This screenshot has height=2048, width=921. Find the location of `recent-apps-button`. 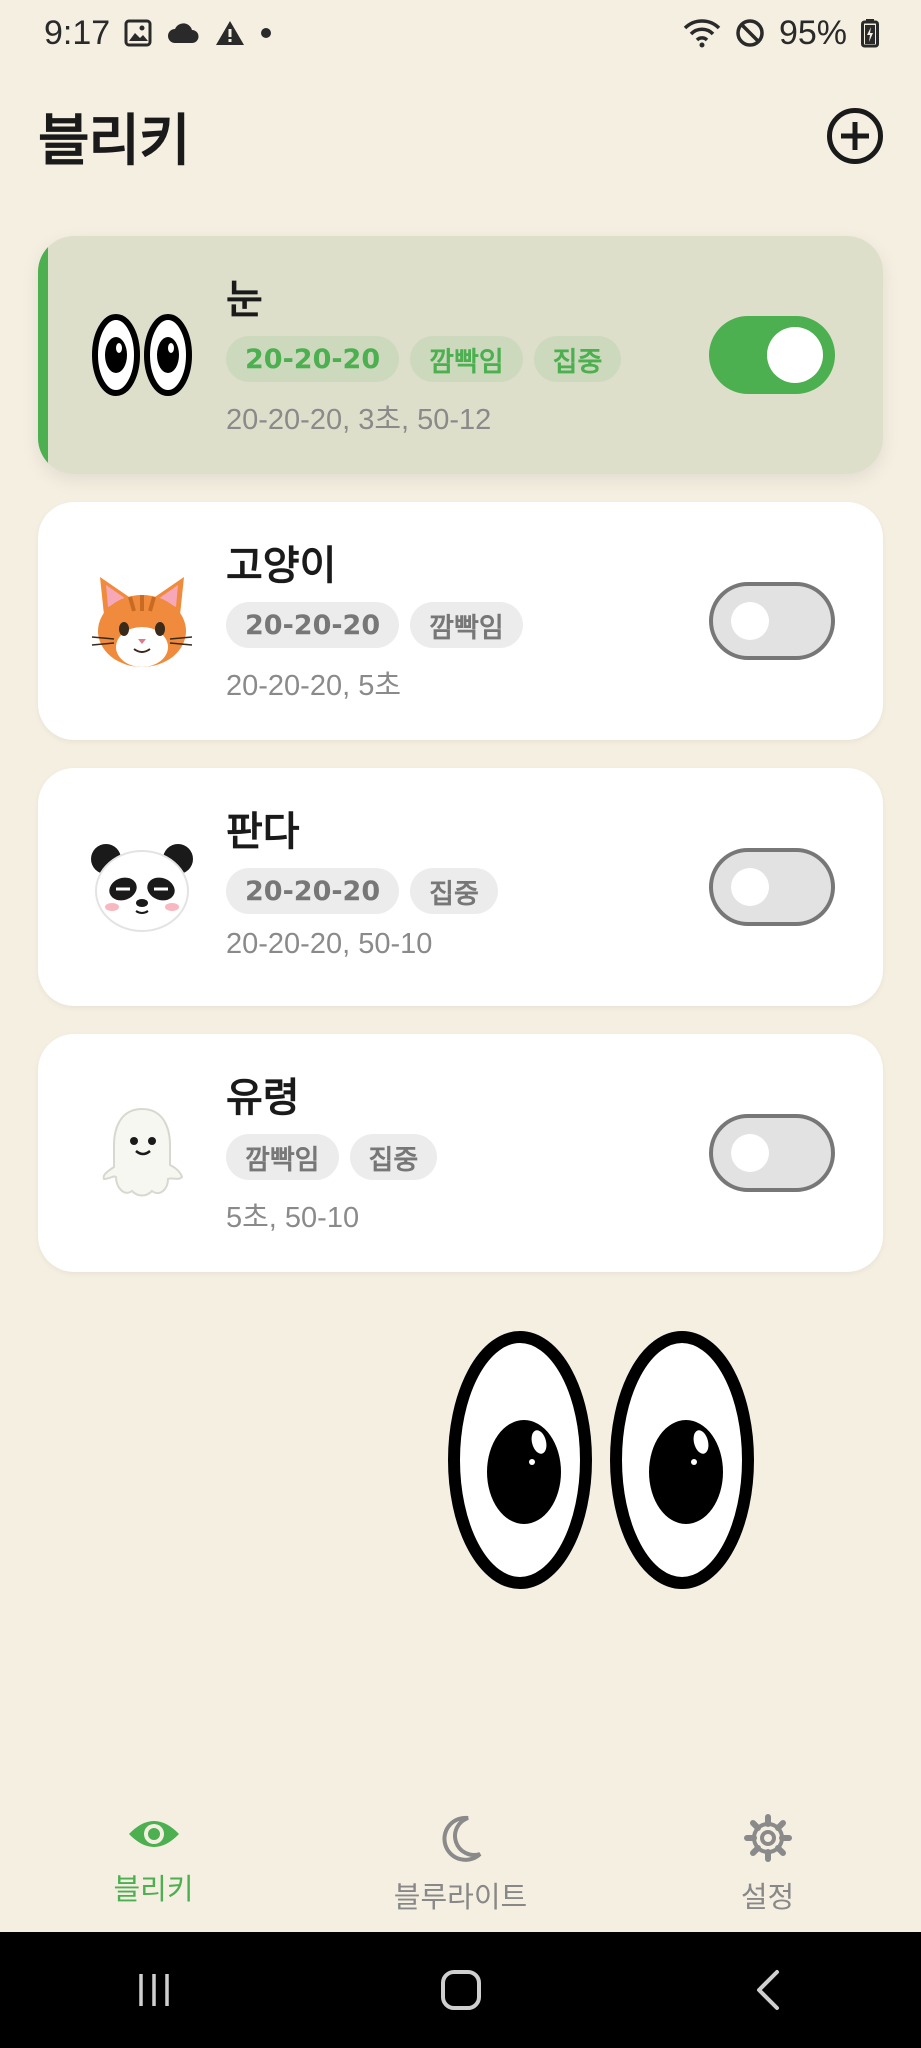

recent-apps-button is located at coordinates (154, 1990).